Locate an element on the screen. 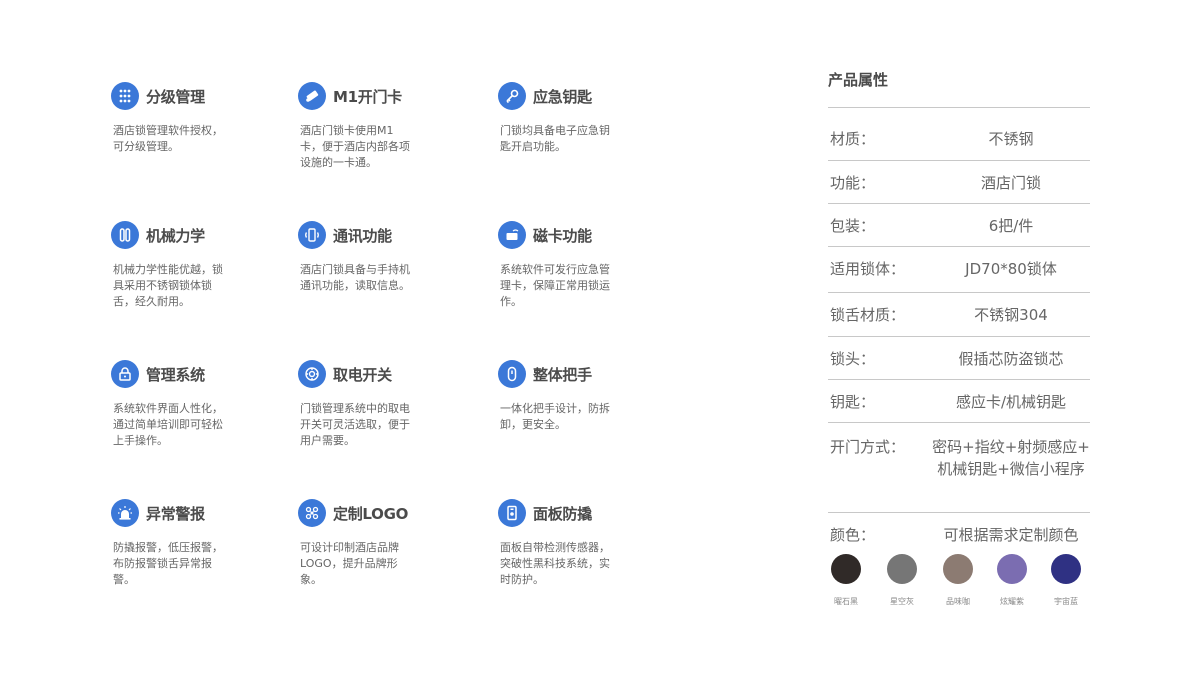 This screenshot has width=1200, height=681. feature-title: 机械力学 is located at coordinates (175, 235).